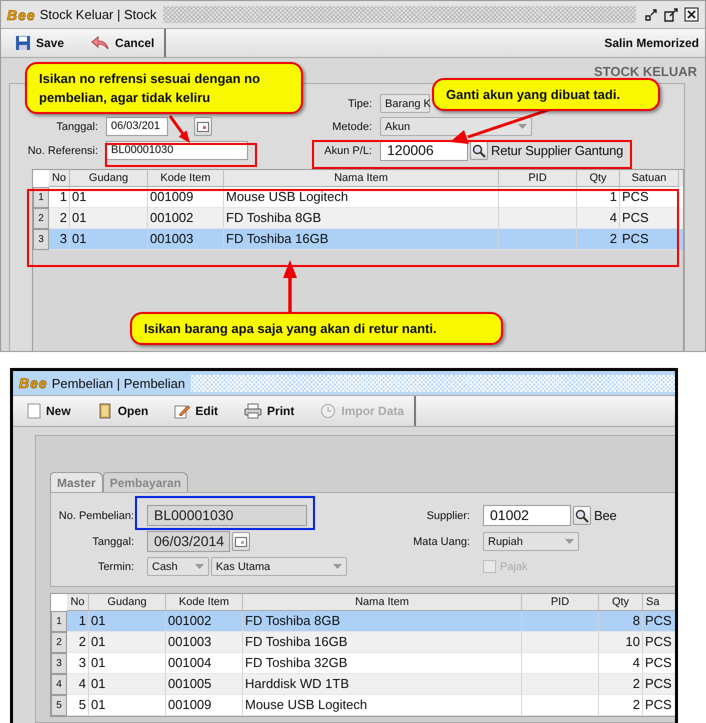  What do you see at coordinates (119, 383) in the screenshot?
I see `window-title: Pembelian | Pembelian` at bounding box center [119, 383].